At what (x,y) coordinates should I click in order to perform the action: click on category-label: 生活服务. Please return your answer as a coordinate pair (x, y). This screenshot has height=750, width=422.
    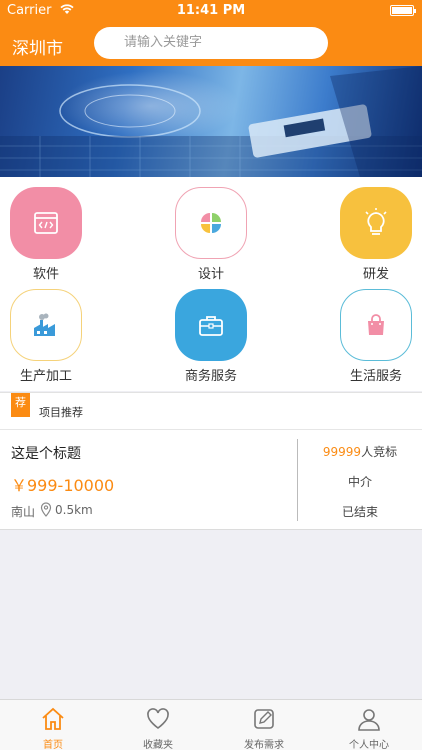
    Looking at the image, I should click on (375, 376).